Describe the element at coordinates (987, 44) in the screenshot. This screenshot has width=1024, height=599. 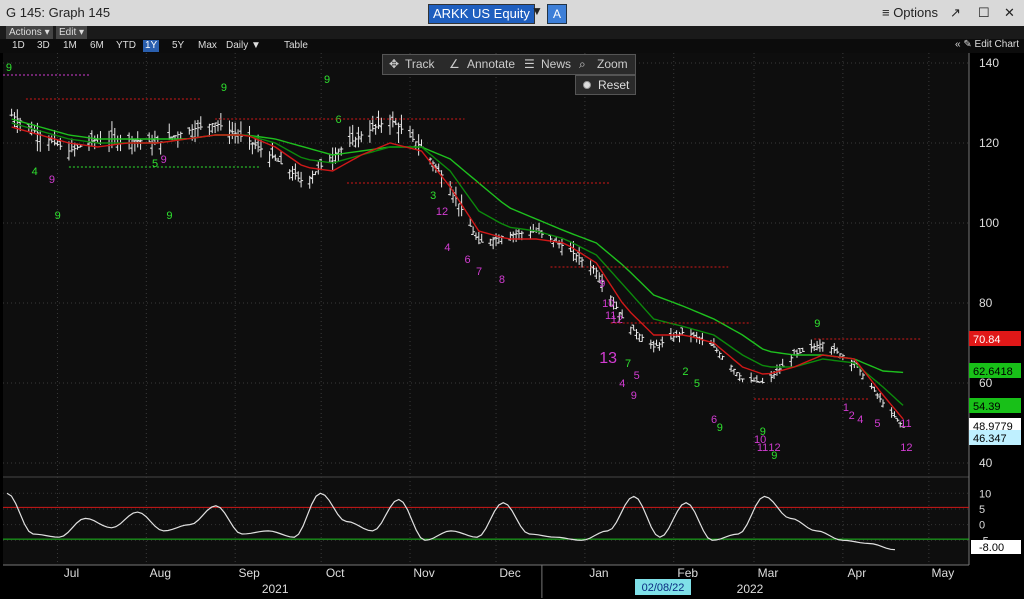
I see `edit-chart-button: « ✎ Edit Chart` at that location.